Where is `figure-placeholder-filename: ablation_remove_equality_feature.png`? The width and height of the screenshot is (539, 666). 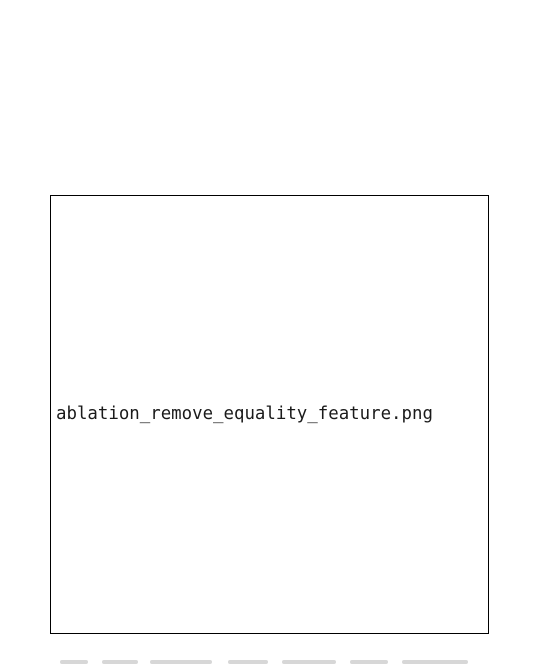 figure-placeholder-filename: ablation_remove_equality_feature.png is located at coordinates (244, 414).